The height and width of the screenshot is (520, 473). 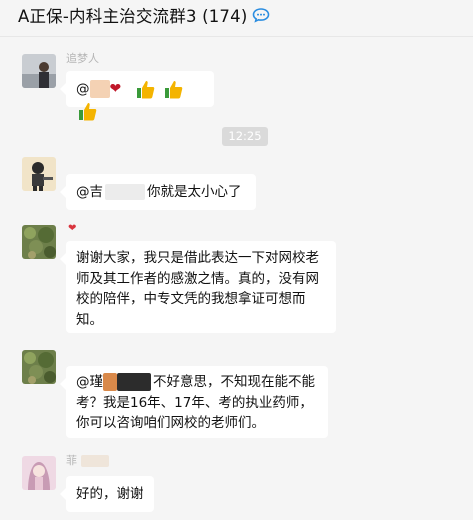 I want to click on chat-header: A正保-内科主治交流群3 (174), so click(x=236, y=15).